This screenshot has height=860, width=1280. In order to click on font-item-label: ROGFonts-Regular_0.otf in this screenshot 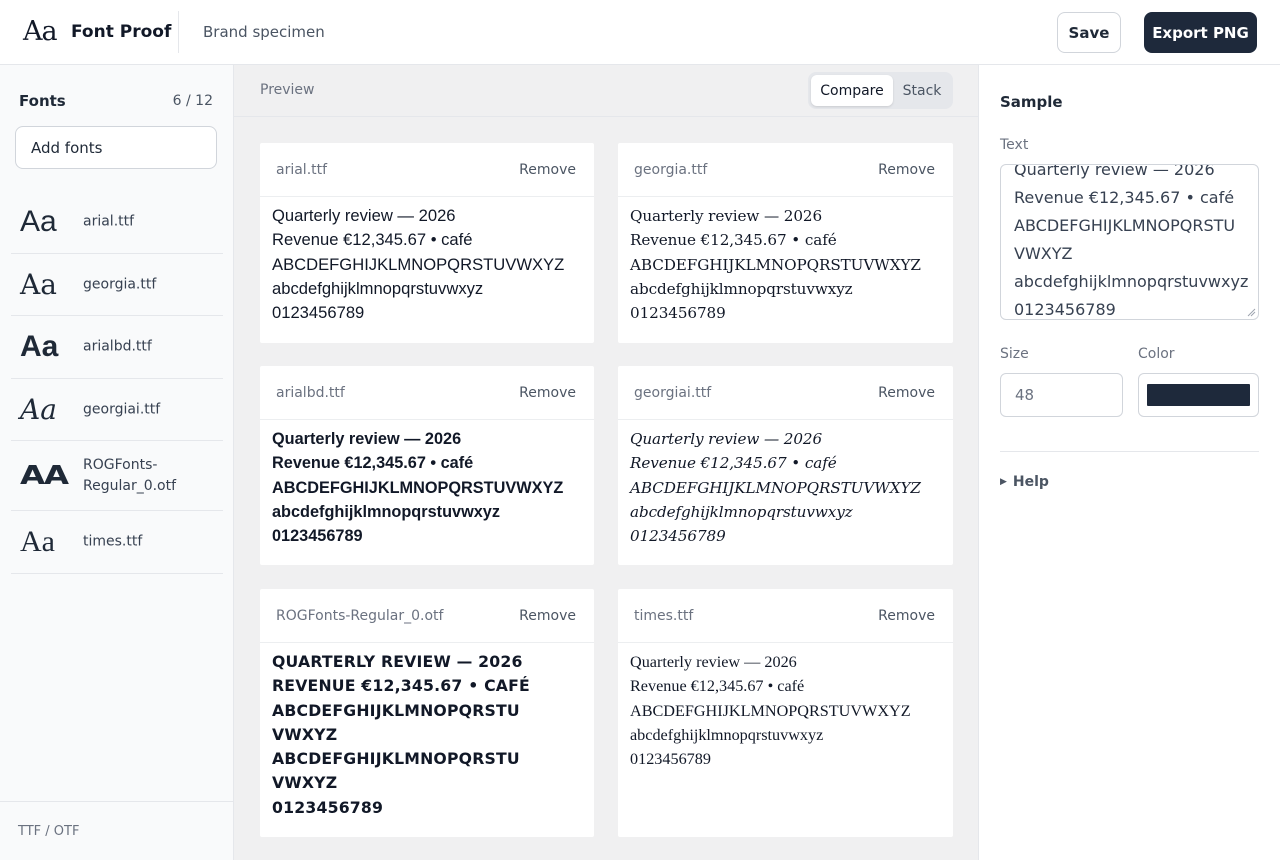, I will do `click(130, 475)`.